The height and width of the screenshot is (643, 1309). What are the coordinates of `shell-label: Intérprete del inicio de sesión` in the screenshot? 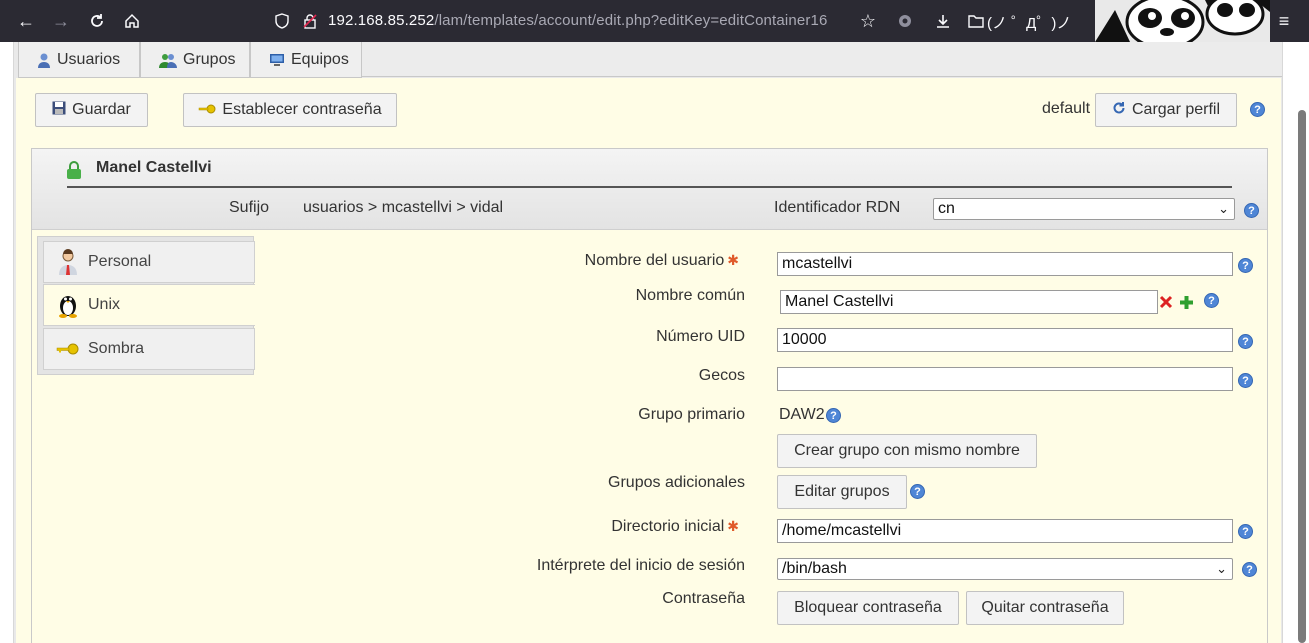 It's located at (640, 565).